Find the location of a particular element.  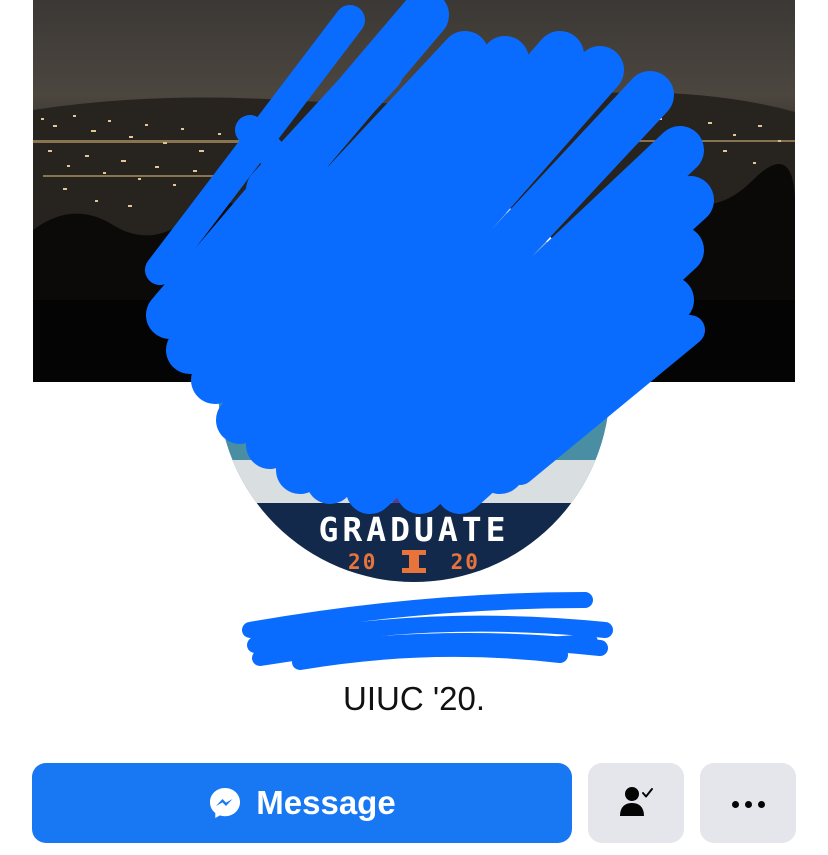

message-button: Message is located at coordinates (302, 803).